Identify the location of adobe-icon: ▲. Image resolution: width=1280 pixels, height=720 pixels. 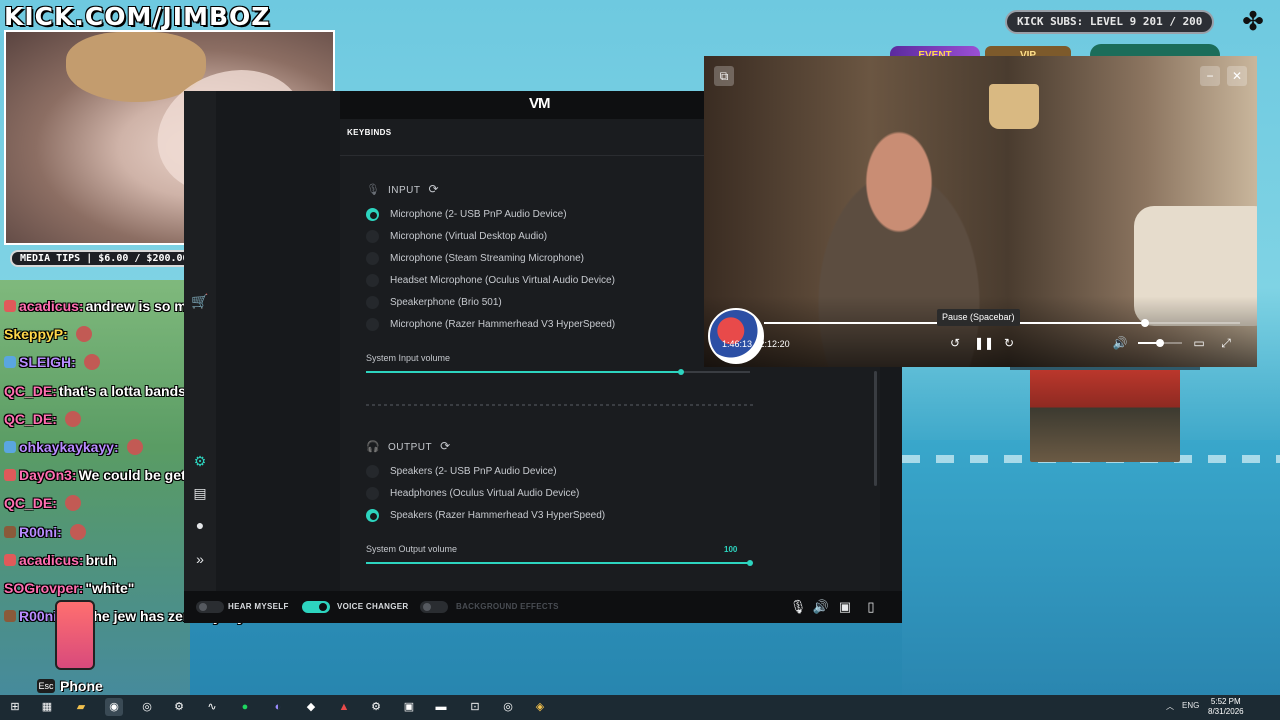
(344, 707).